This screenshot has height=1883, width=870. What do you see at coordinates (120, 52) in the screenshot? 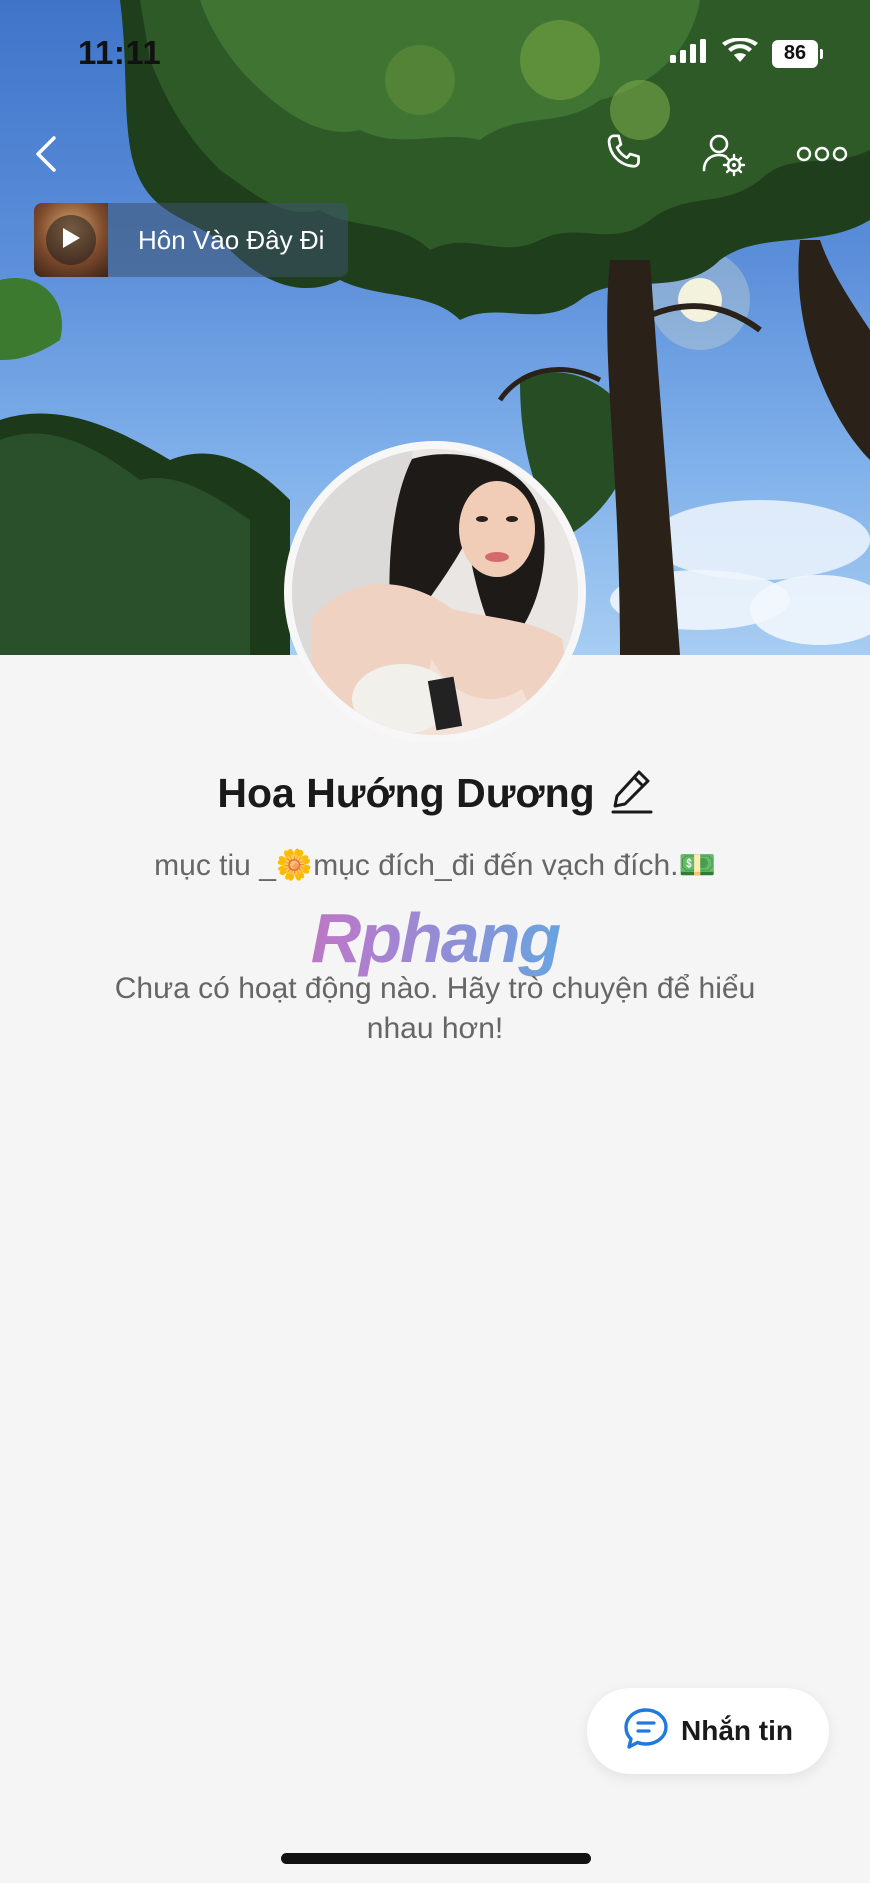
I see `status-time: 11:11` at bounding box center [120, 52].